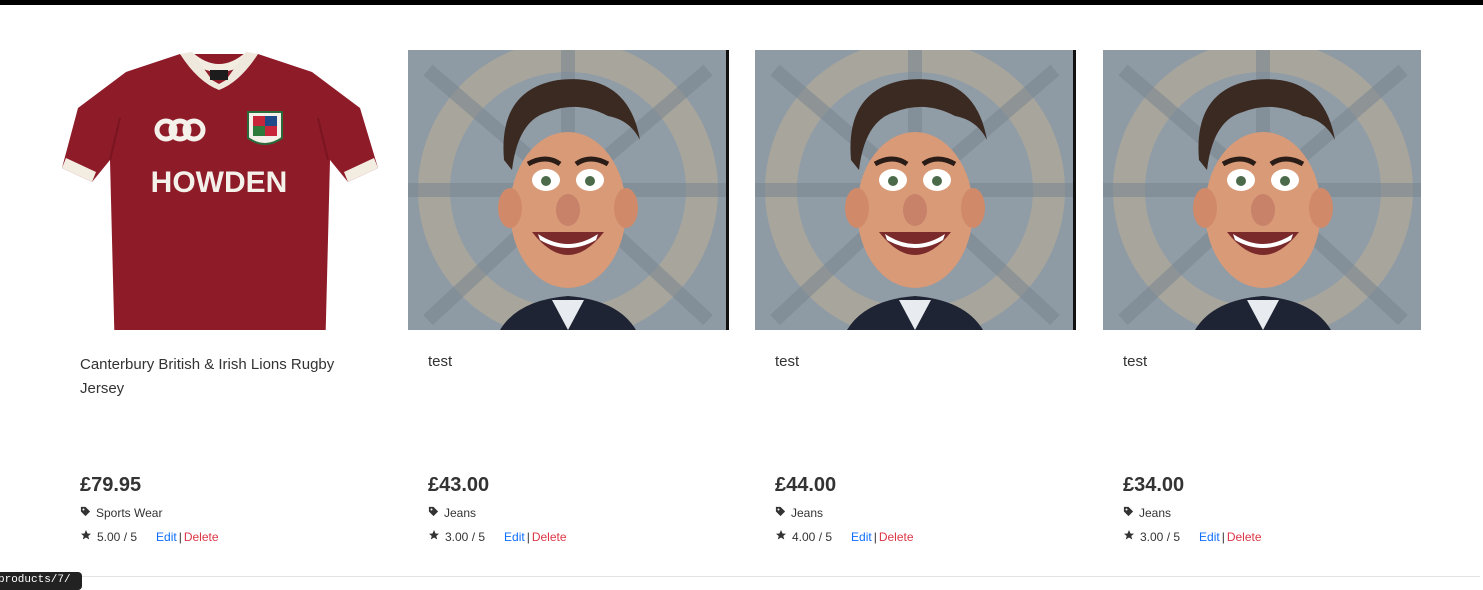 The width and height of the screenshot is (1483, 590). I want to click on product-price: £34.00, so click(1154, 485).